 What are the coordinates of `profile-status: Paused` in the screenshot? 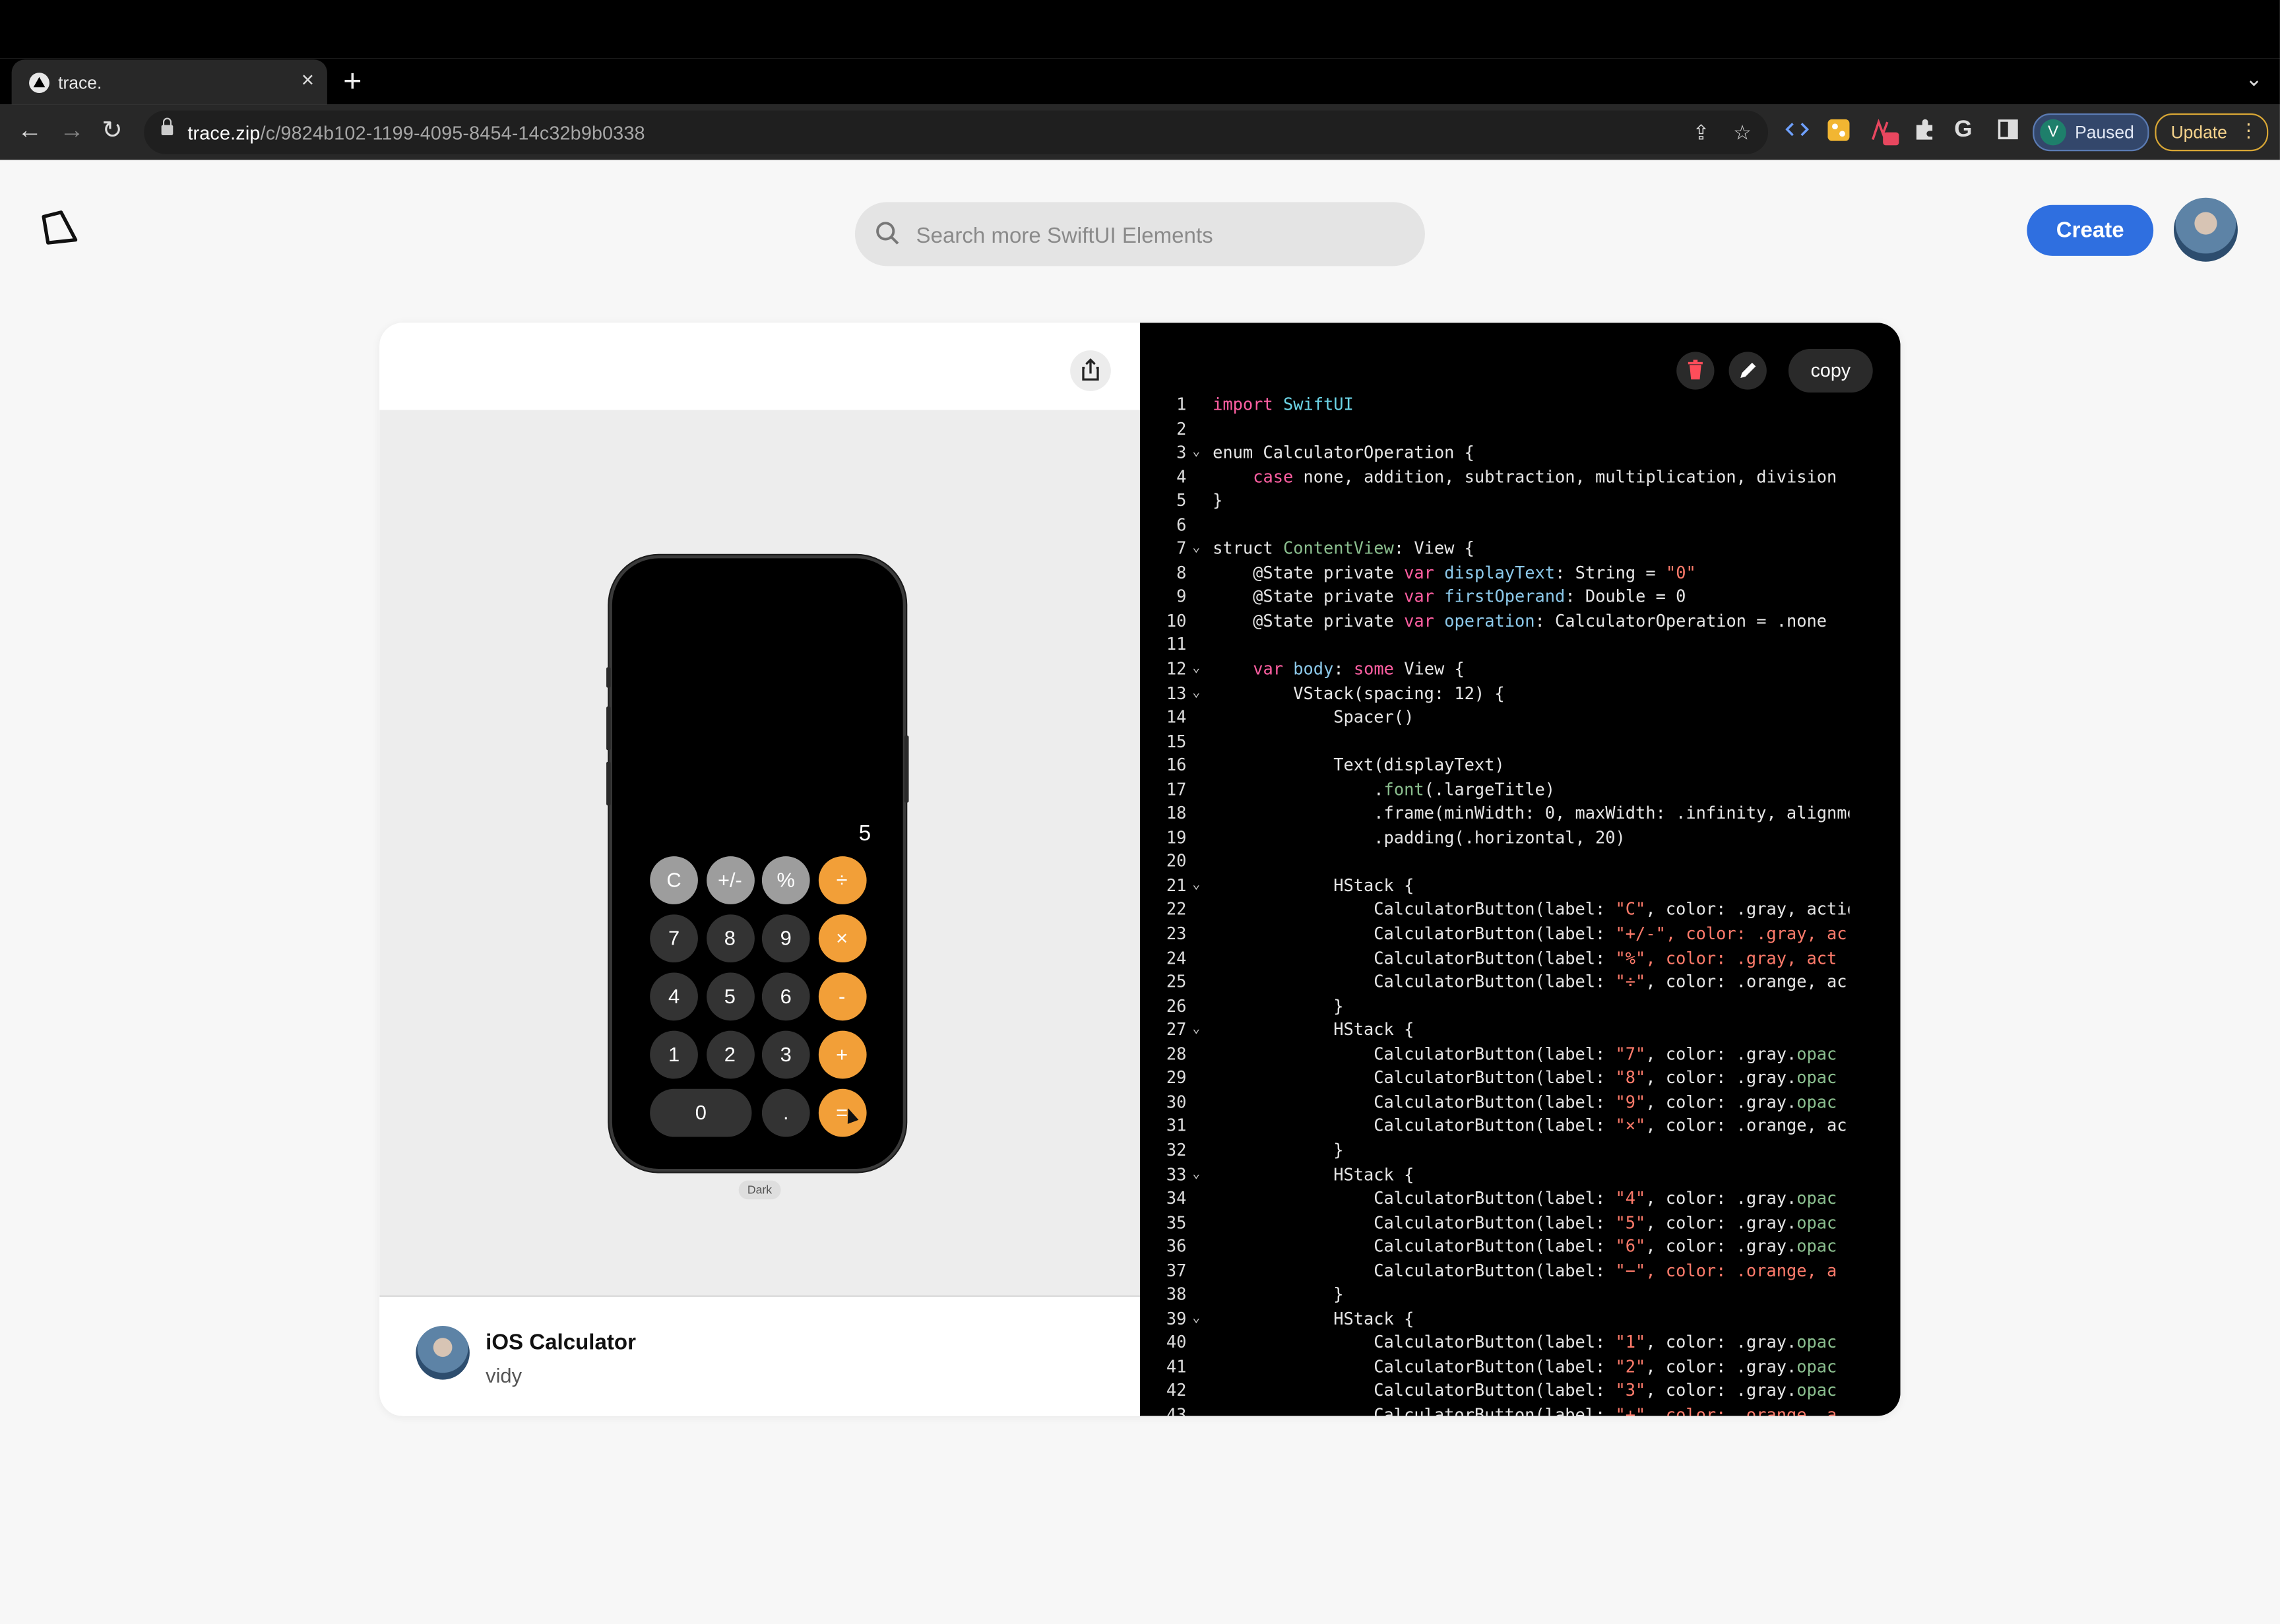 It's located at (2104, 132).